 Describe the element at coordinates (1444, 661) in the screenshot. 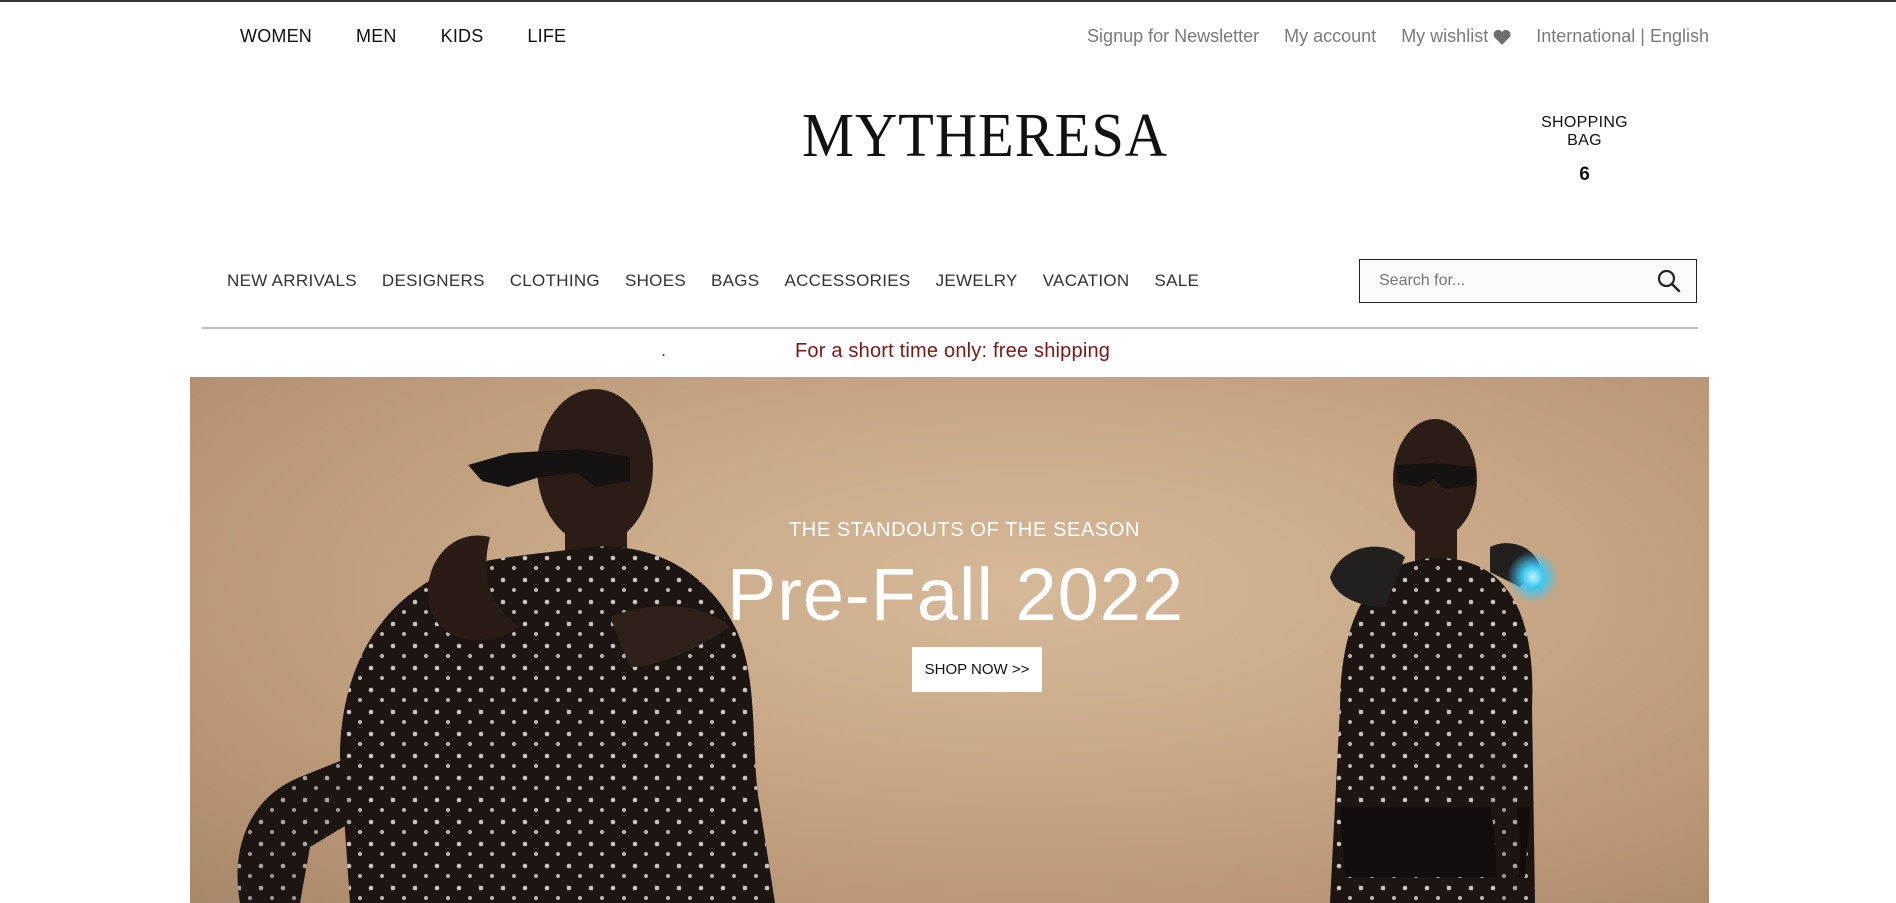

I see `right-model` at that location.